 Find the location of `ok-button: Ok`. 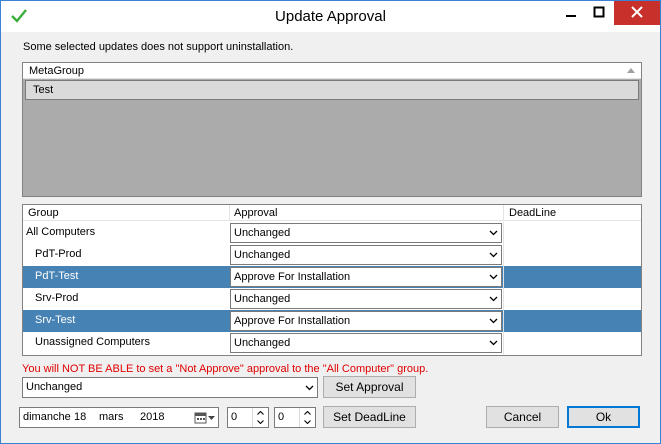

ok-button: Ok is located at coordinates (603, 417).